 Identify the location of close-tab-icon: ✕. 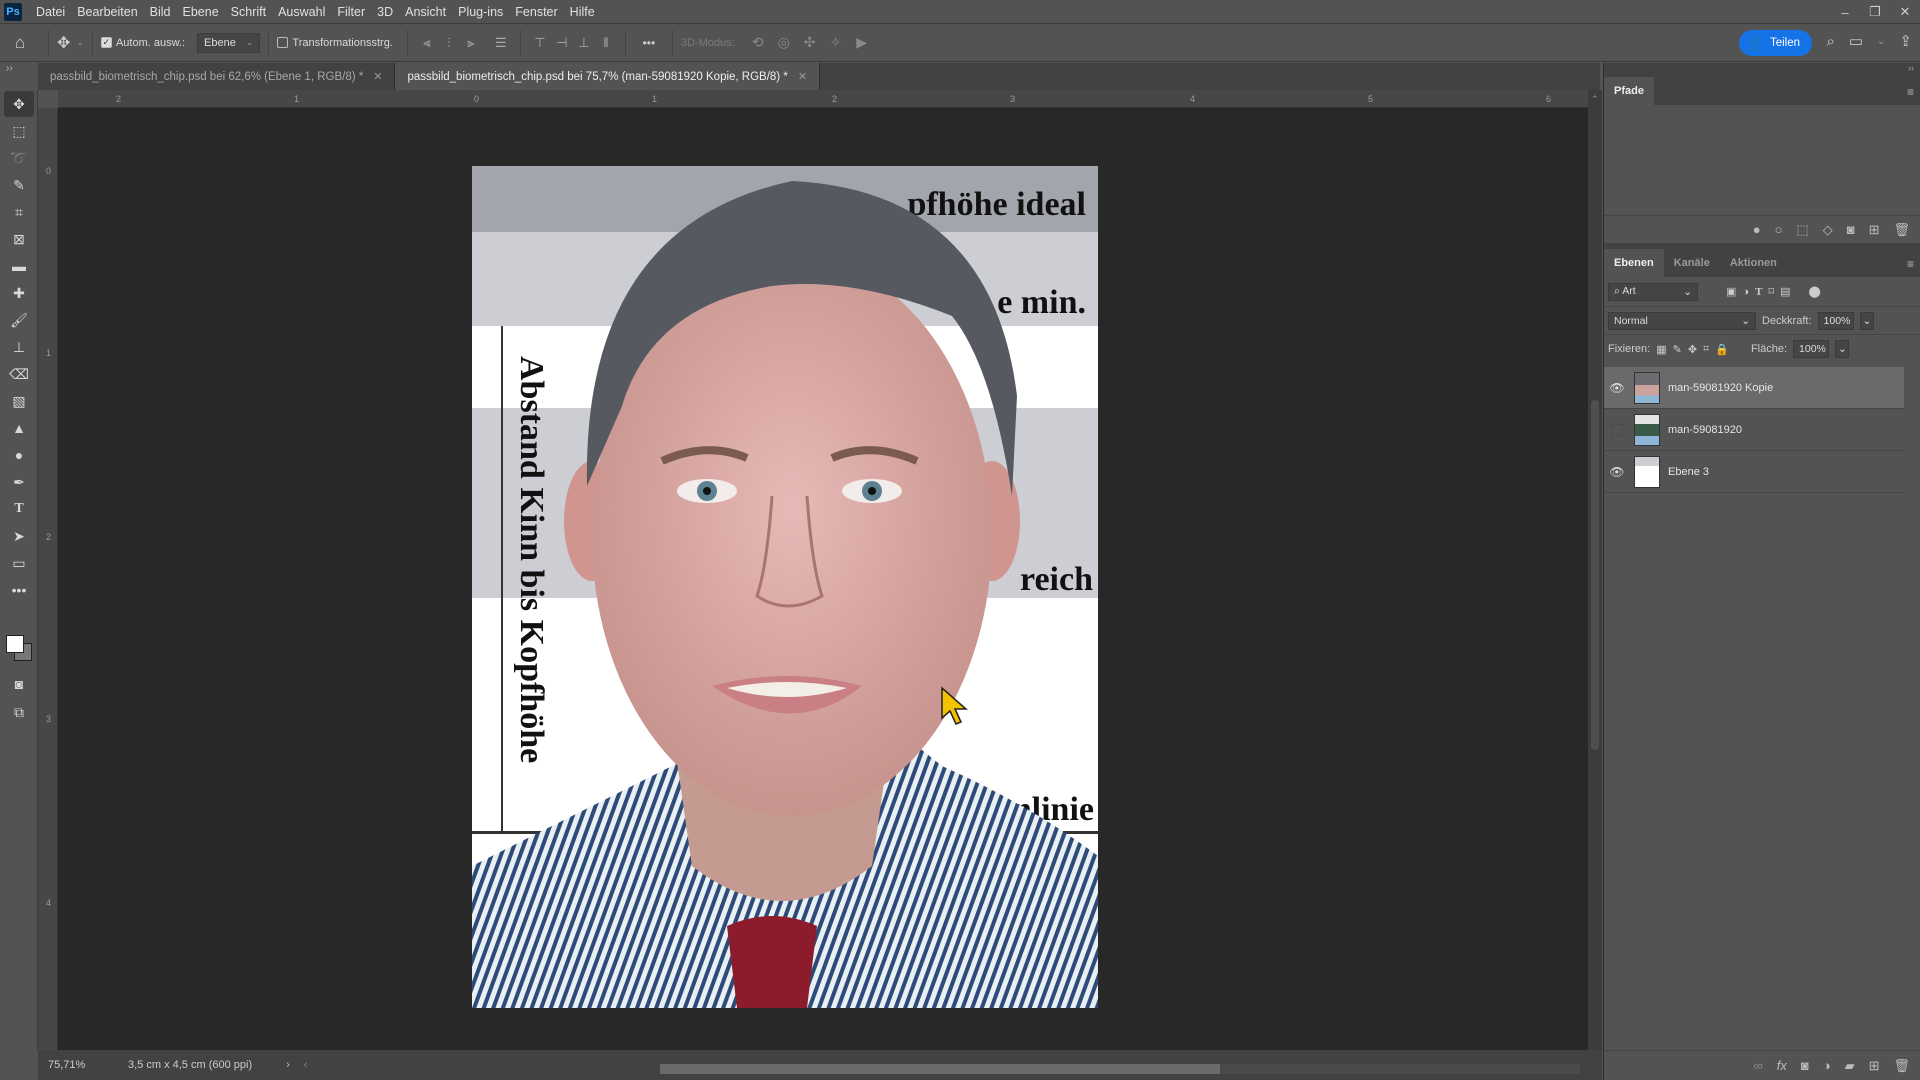
(377, 76).